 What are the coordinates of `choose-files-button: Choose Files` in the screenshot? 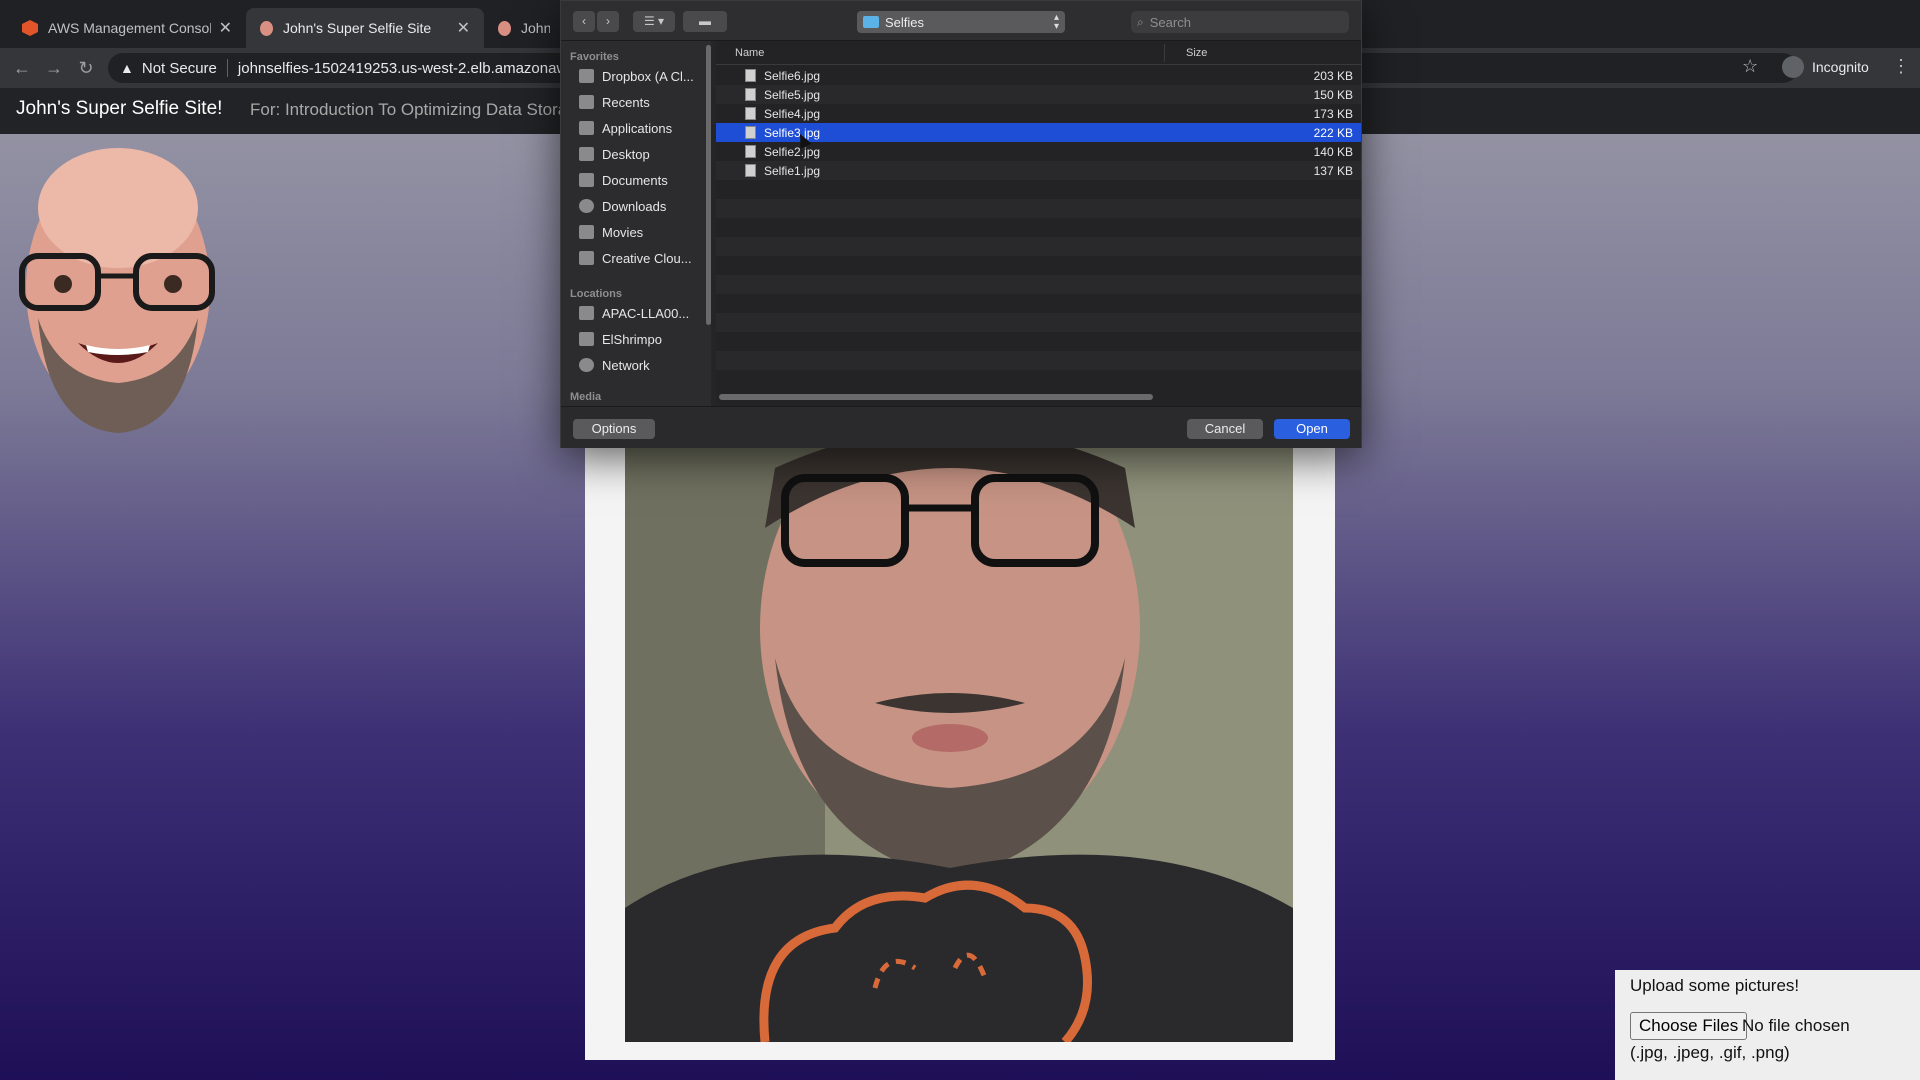 It's located at (1689, 1026).